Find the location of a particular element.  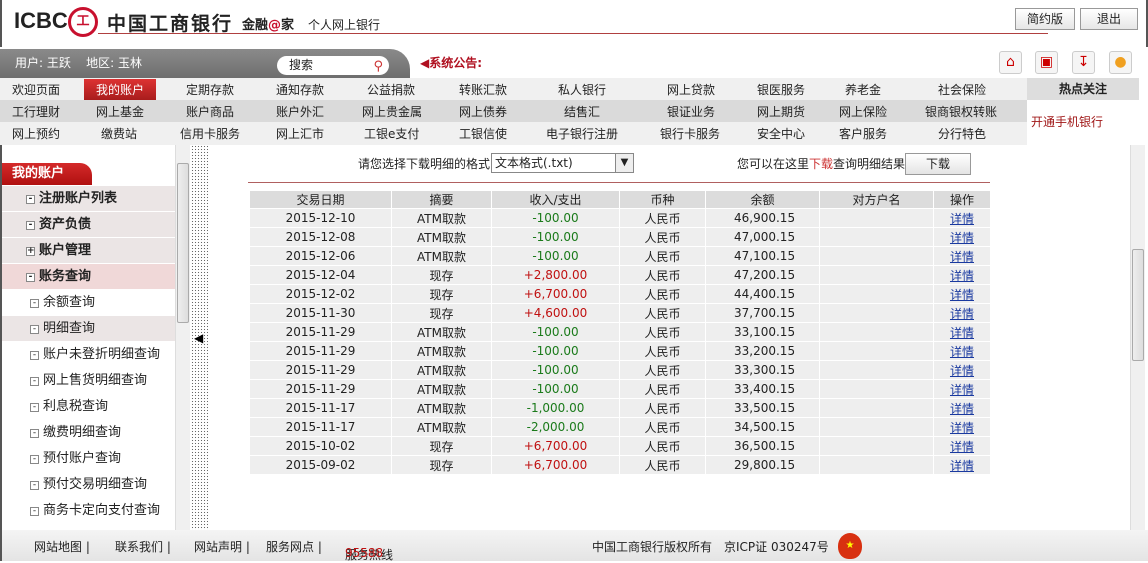

nav-item: 客户服务 is located at coordinates (863, 133).